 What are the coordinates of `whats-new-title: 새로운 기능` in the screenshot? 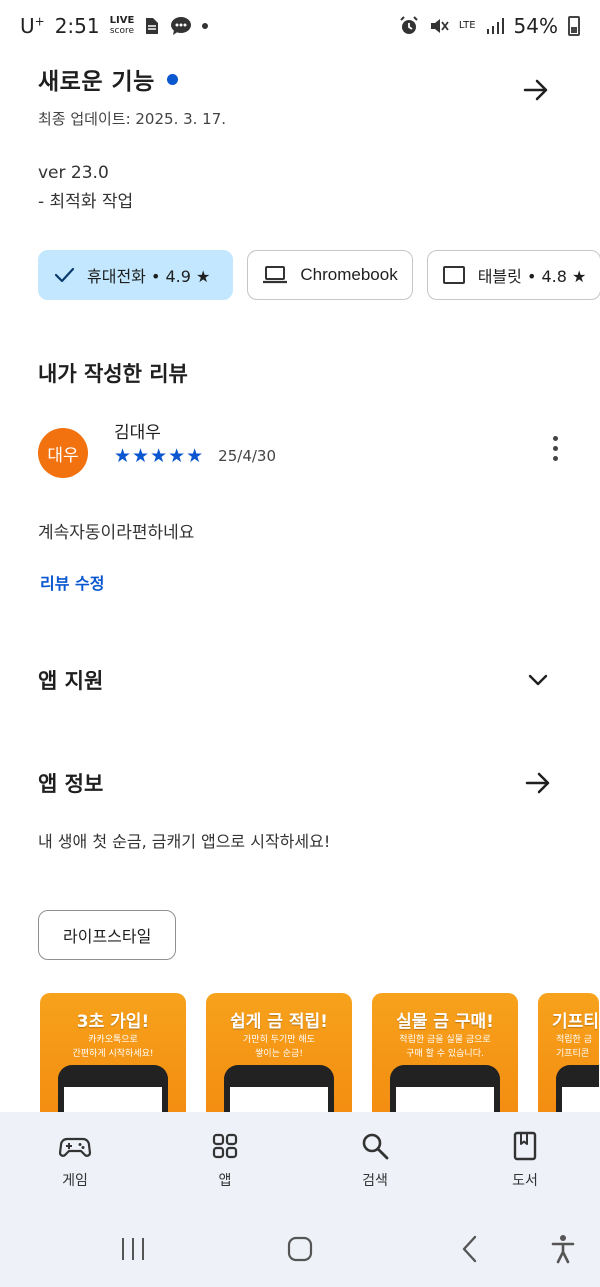 It's located at (96, 82).